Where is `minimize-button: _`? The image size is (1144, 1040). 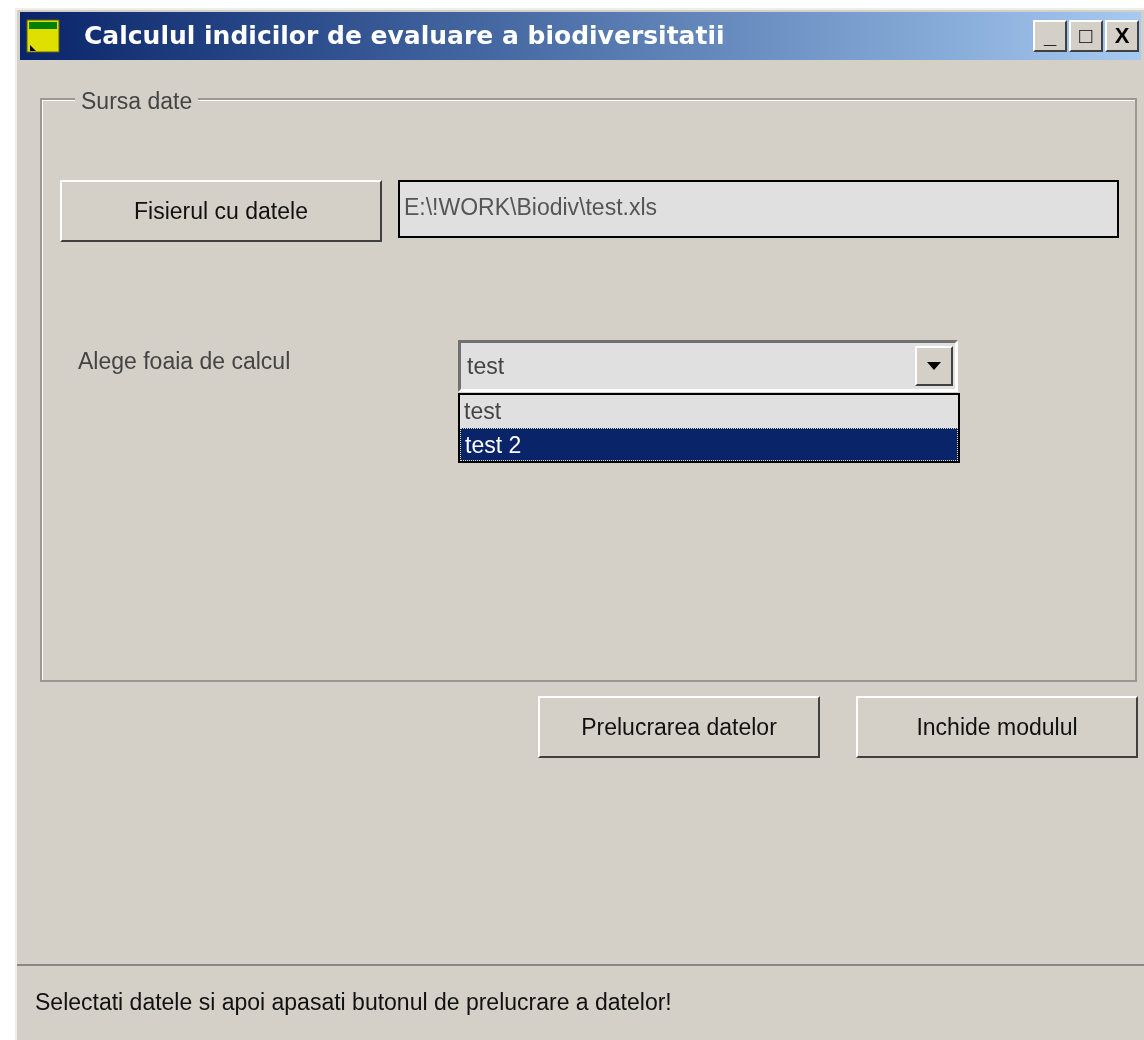 minimize-button: _ is located at coordinates (1050, 36).